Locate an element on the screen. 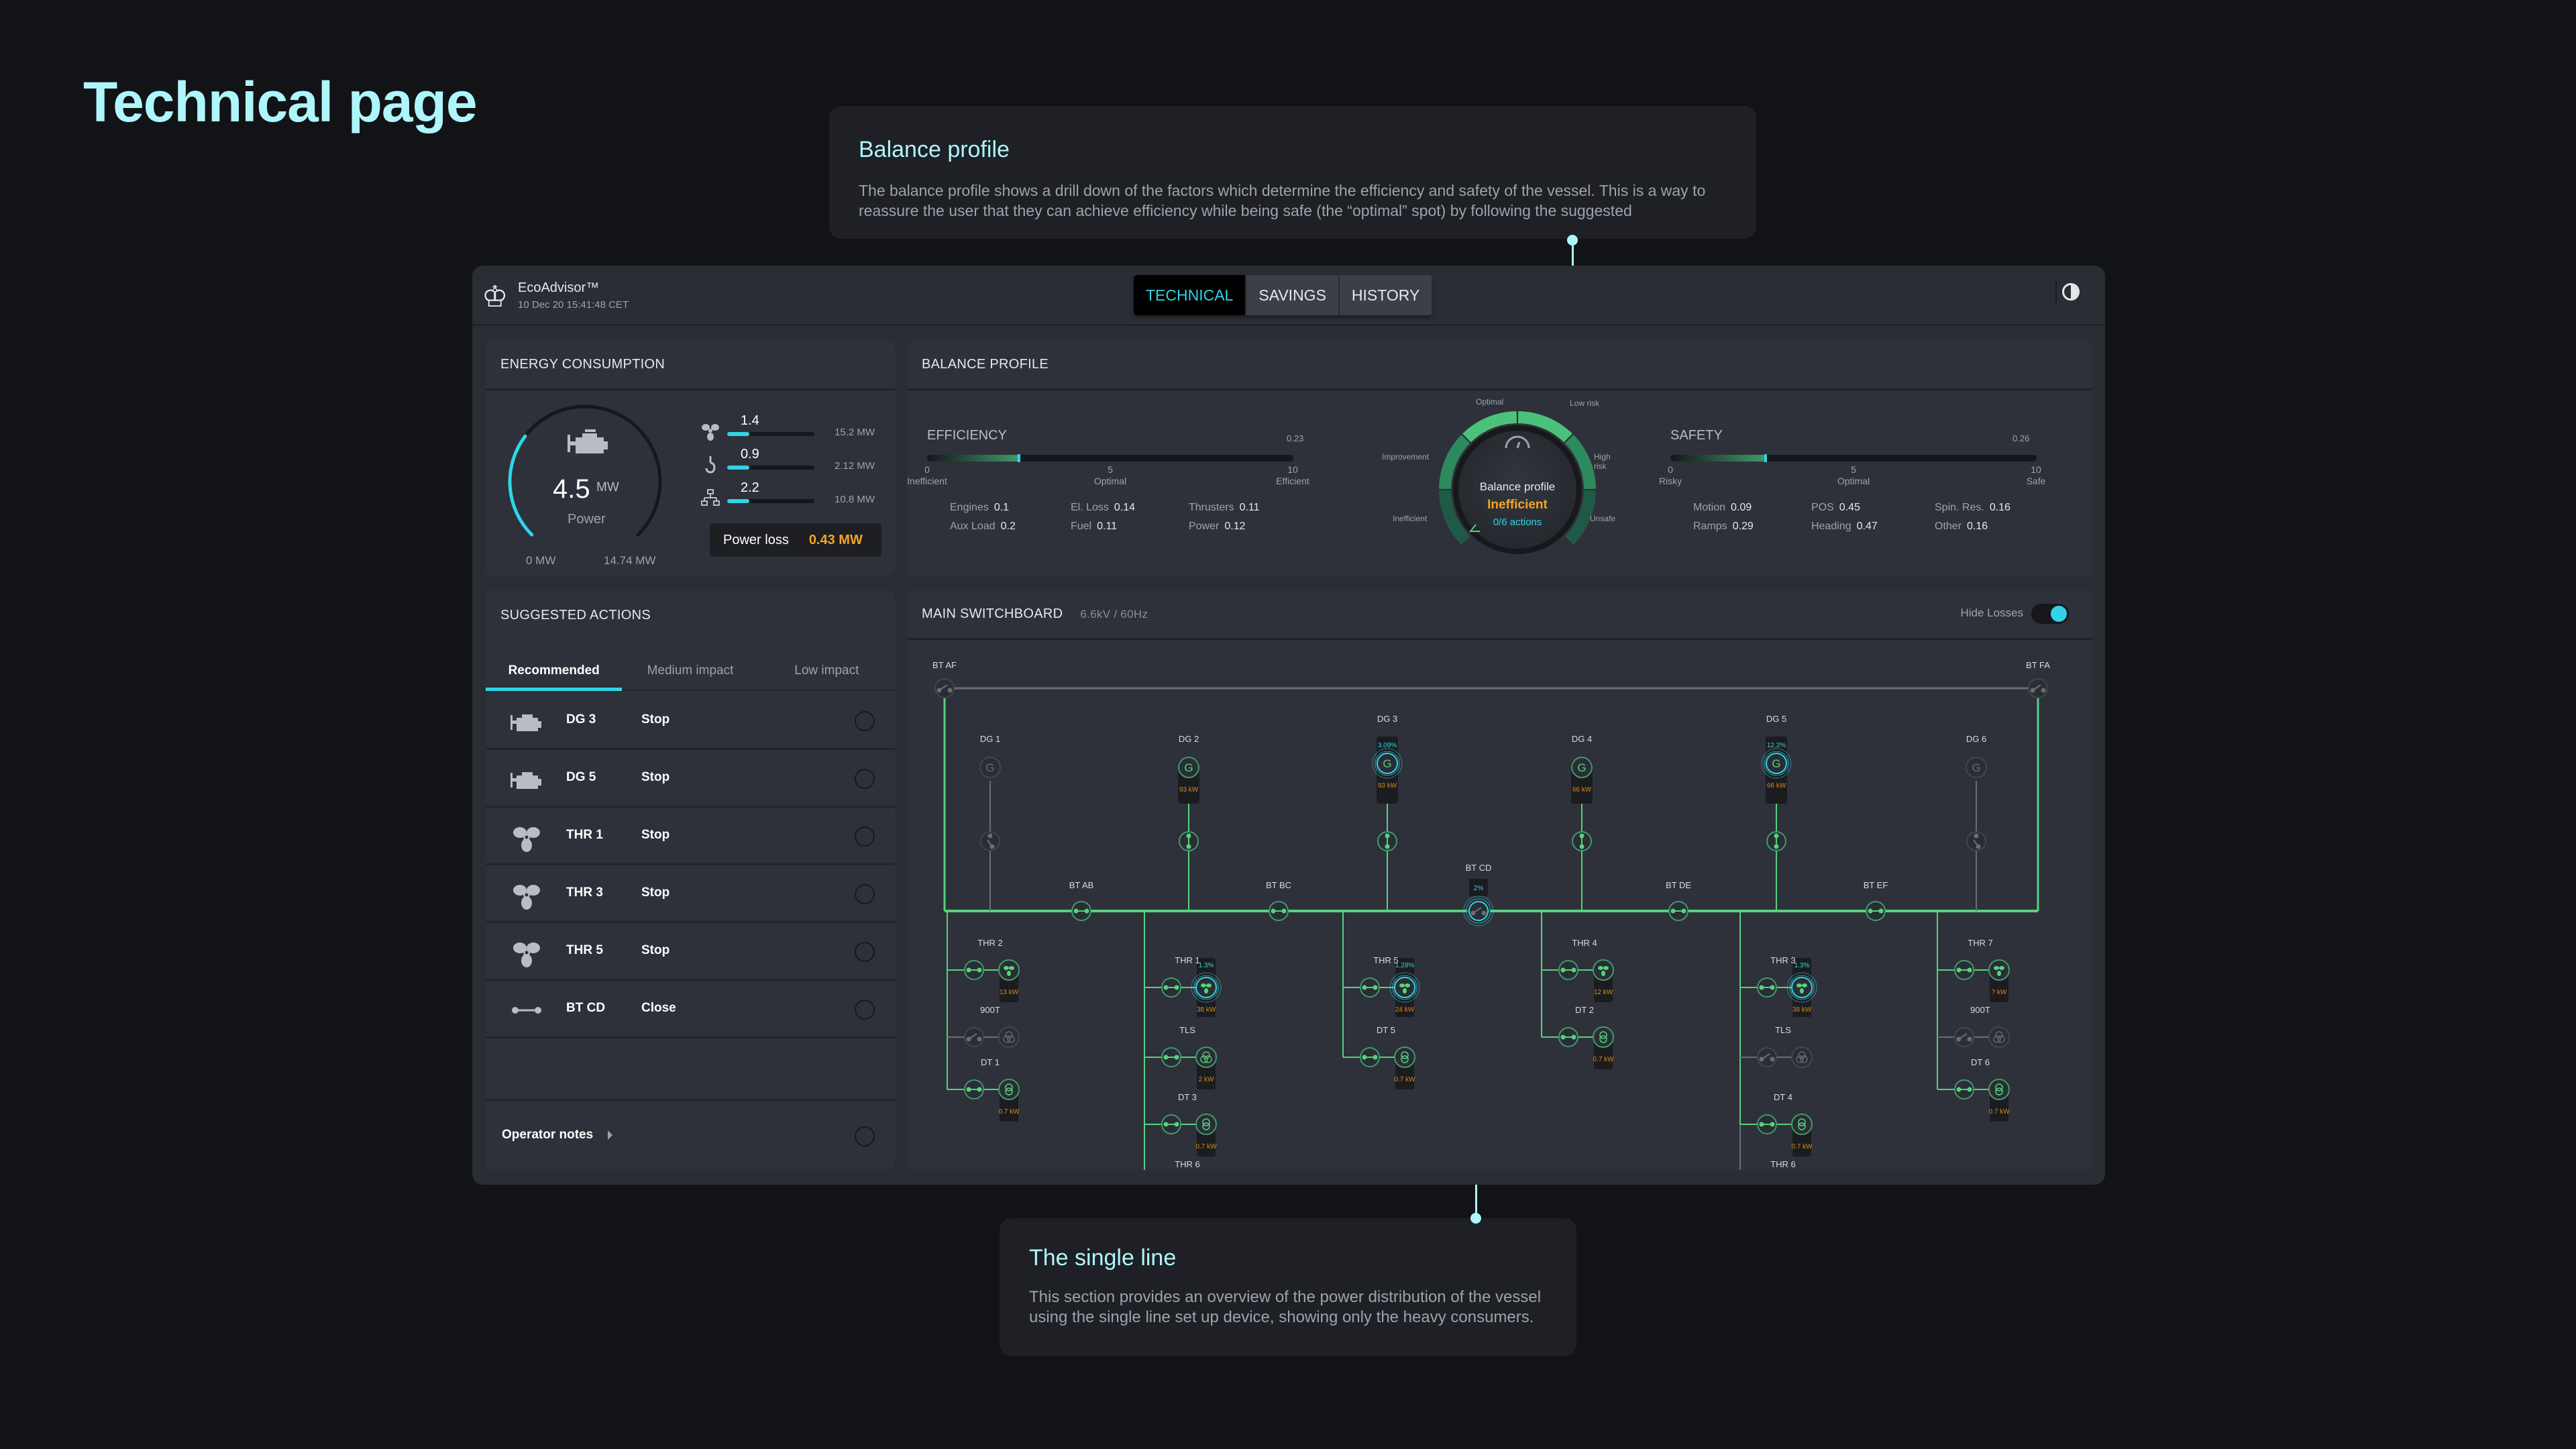 The width and height of the screenshot is (2576, 1449). generator-load-percent: 3.09% is located at coordinates (1387, 745).